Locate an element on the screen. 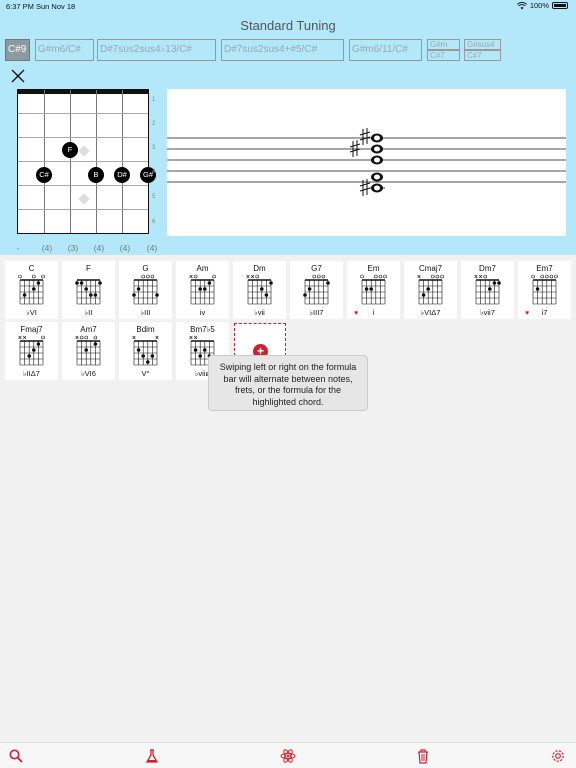  search-icon is located at coordinates (16, 756).